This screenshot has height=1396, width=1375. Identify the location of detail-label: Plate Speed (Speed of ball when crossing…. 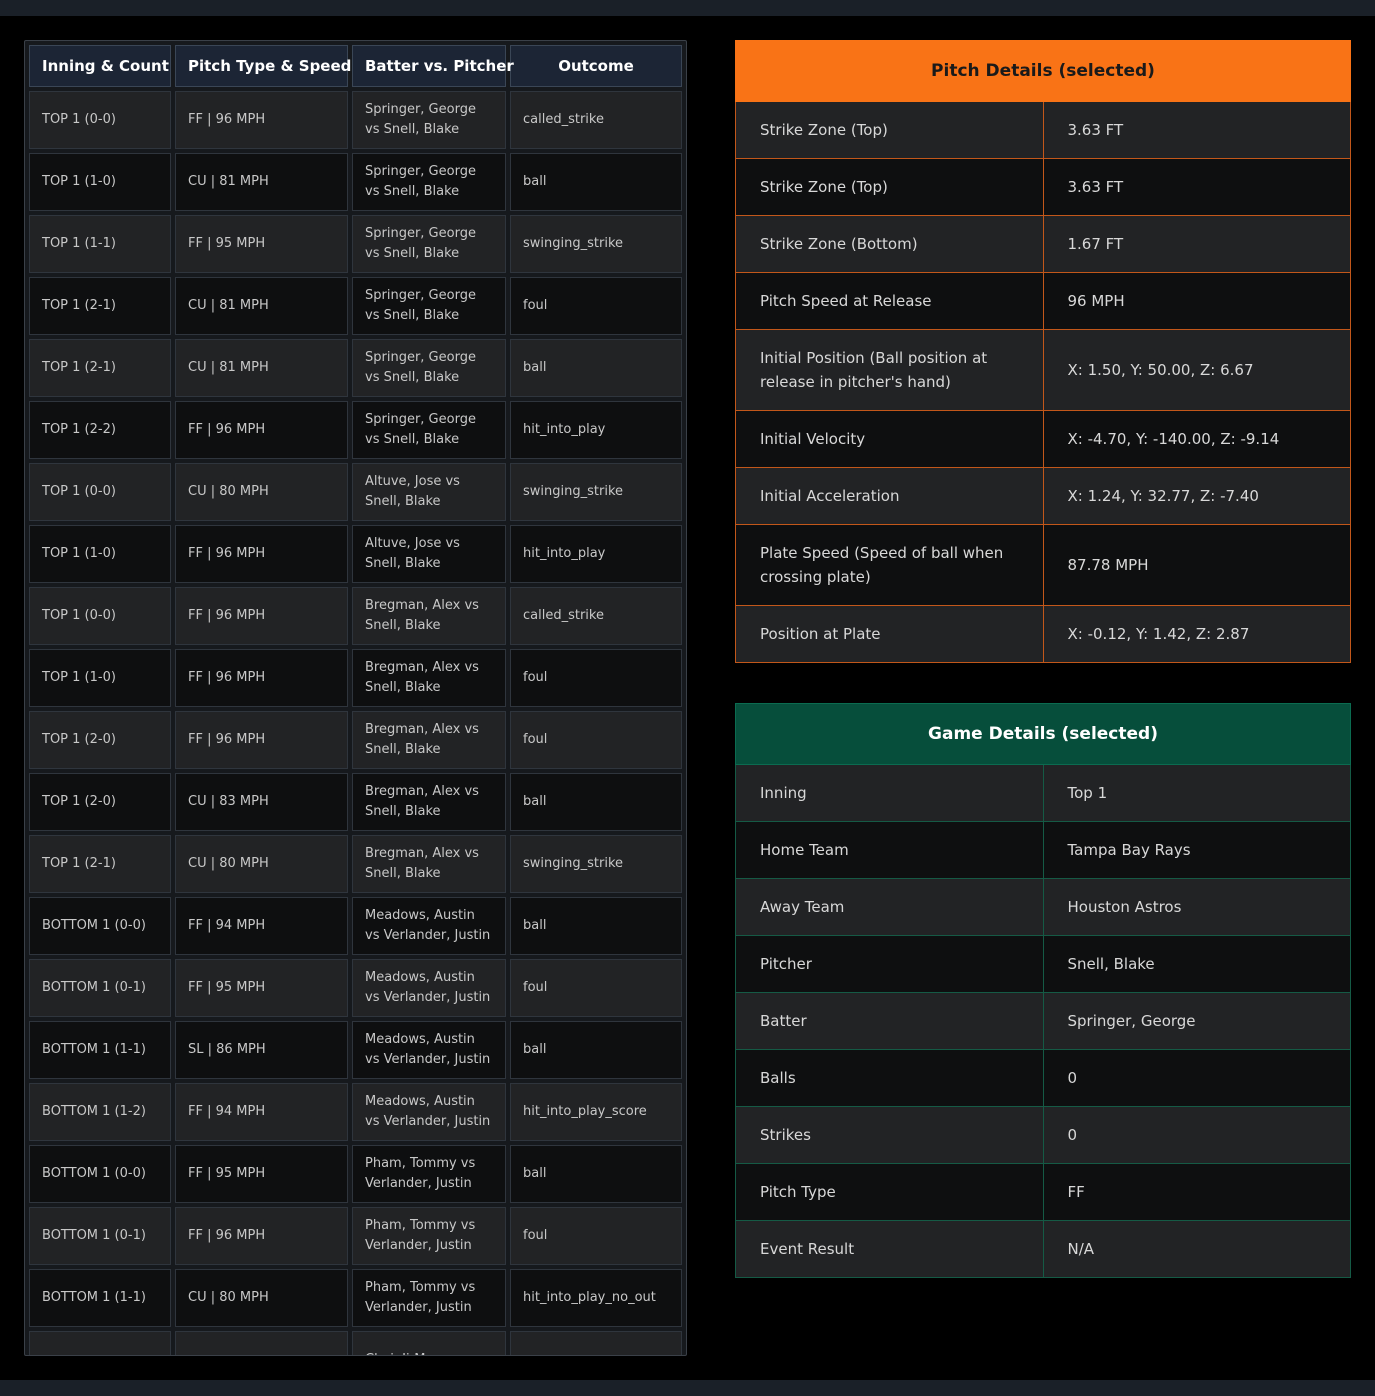
(889, 565).